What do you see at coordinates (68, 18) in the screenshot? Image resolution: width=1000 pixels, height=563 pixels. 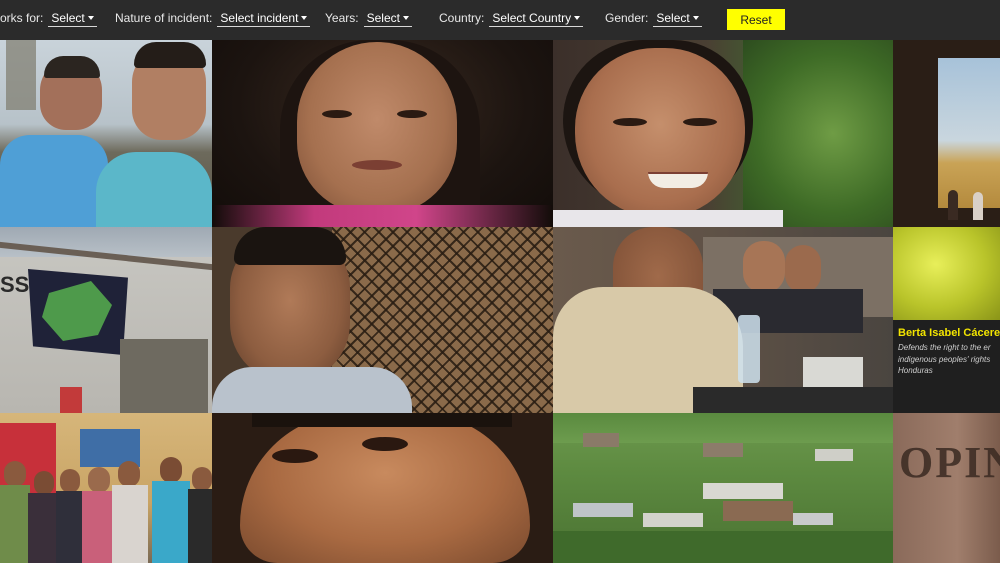 I see `works-for-value: Select` at bounding box center [68, 18].